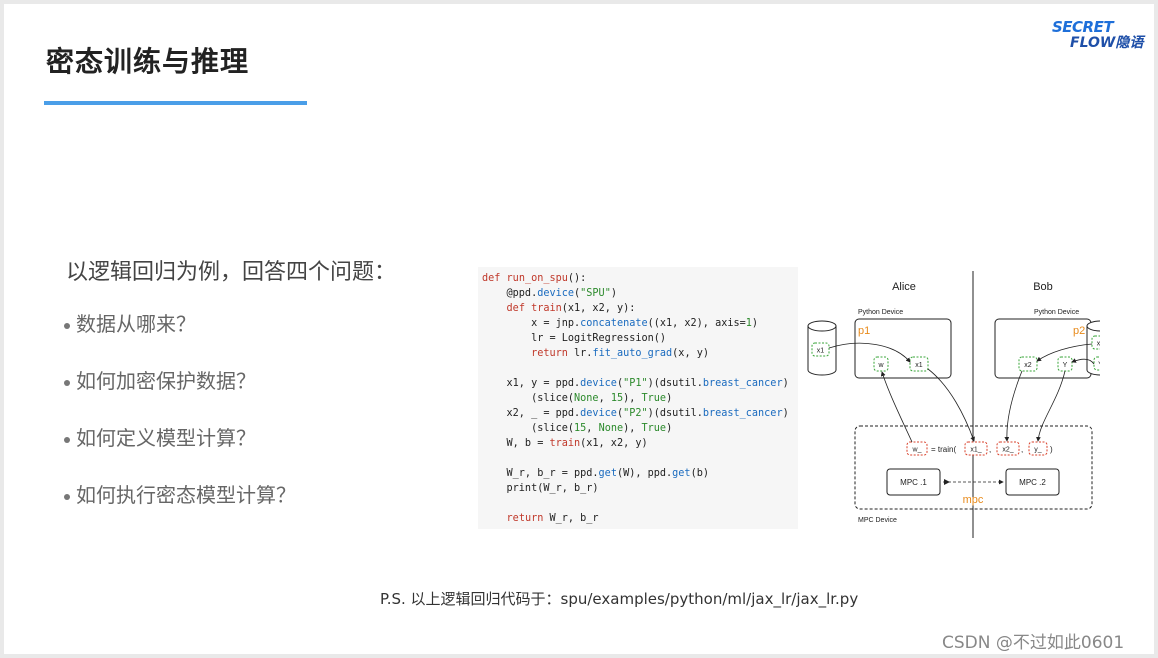 Image resolution: width=1158 pixels, height=658 pixels. Describe the element at coordinates (180, 397) in the screenshot. I see `question-item: 如何加密保护数据？` at that location.